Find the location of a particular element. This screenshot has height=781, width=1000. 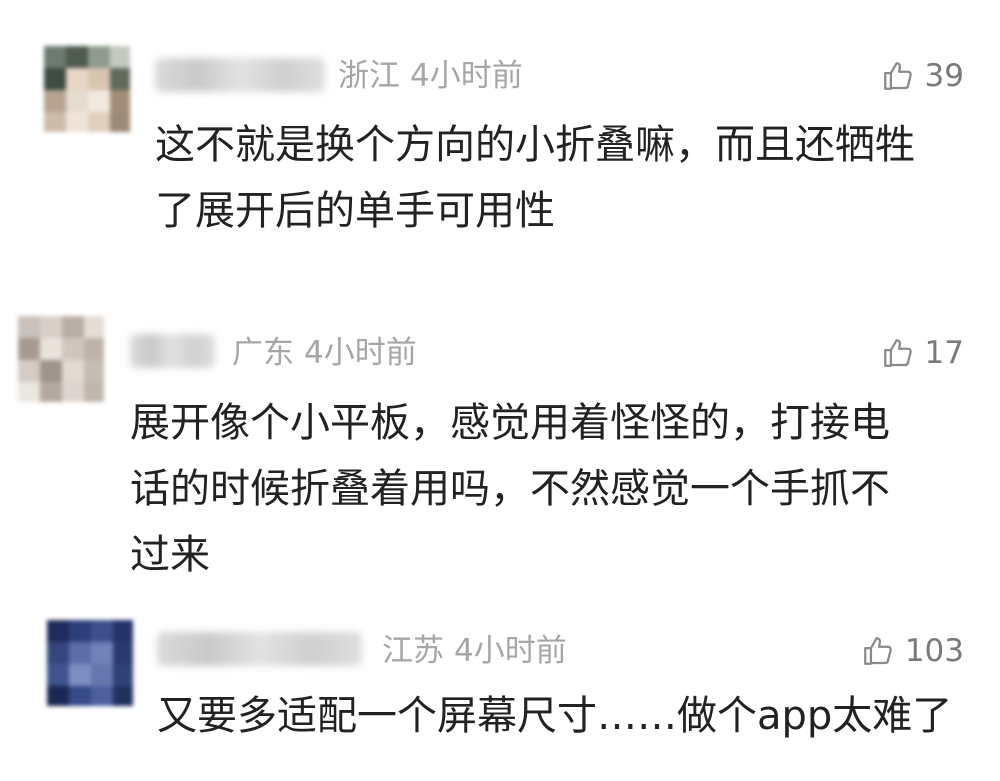

location-label: 江苏 is located at coordinates (413, 651).